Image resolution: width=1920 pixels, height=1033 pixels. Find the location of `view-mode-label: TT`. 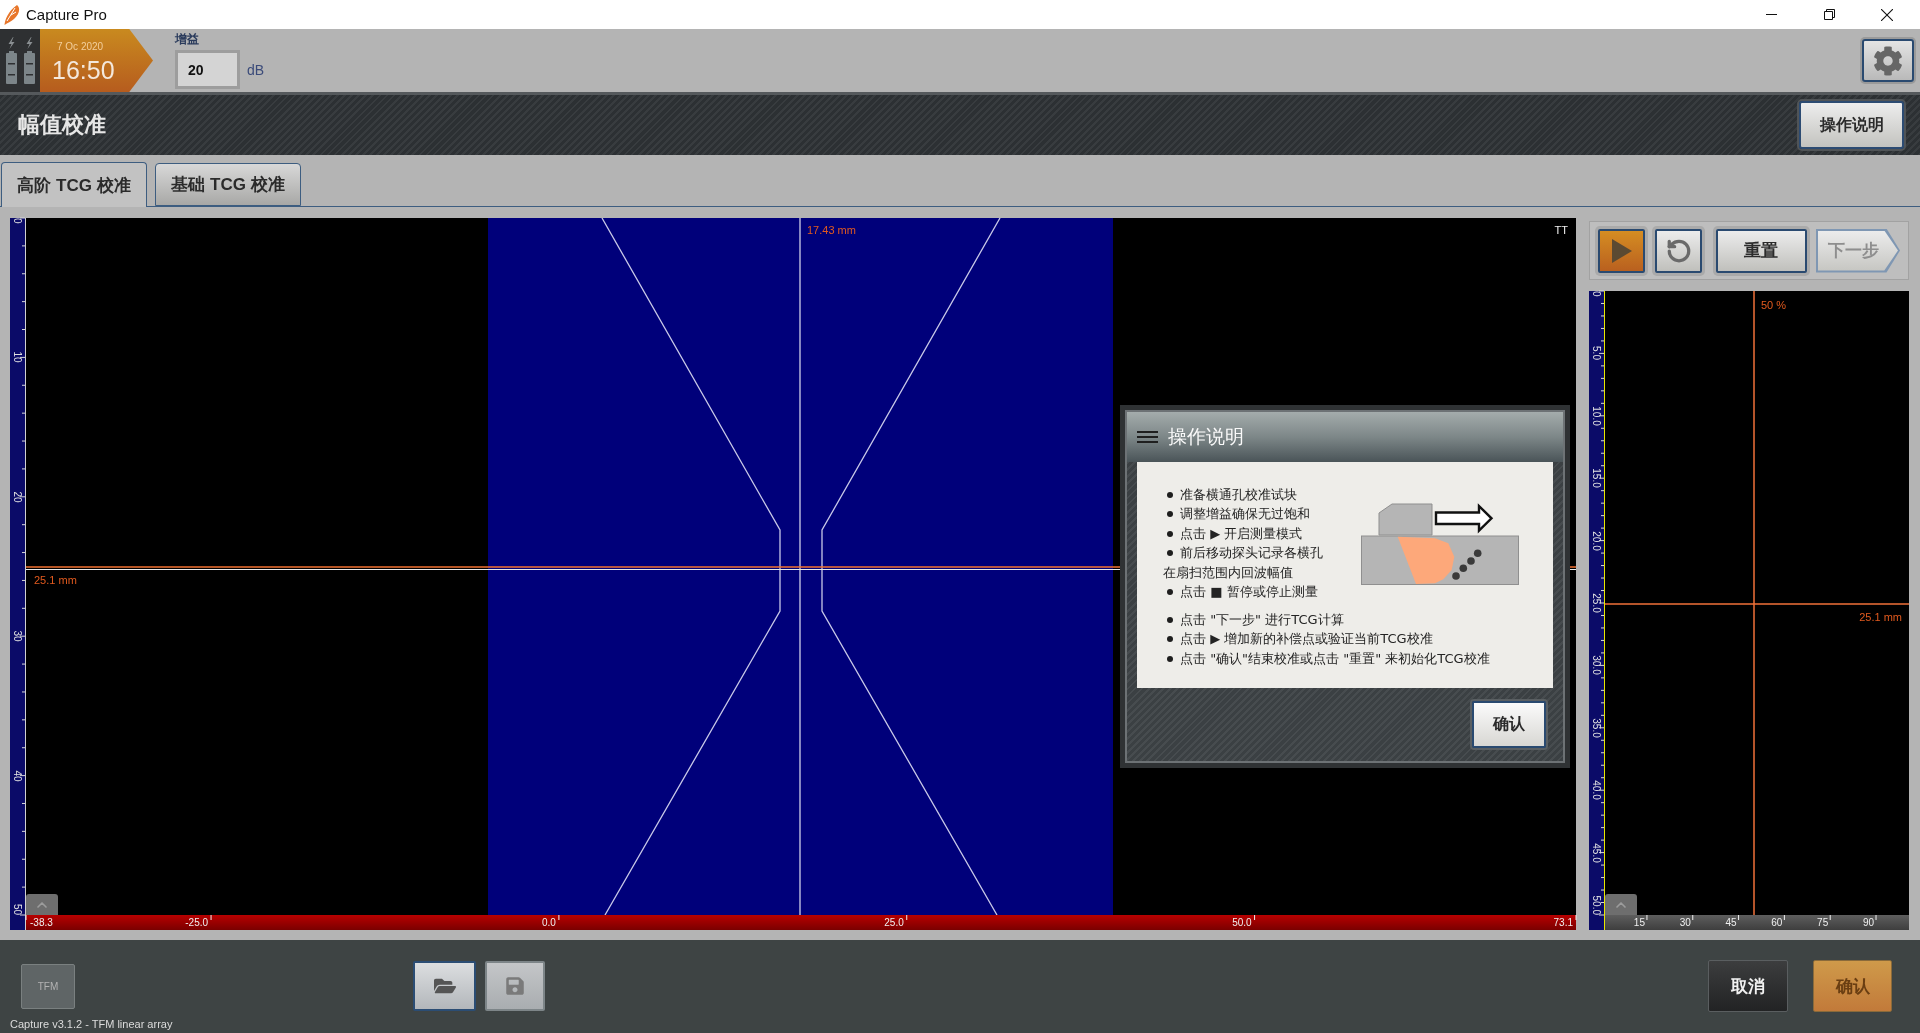

view-mode-label: TT is located at coordinates (1561, 230).